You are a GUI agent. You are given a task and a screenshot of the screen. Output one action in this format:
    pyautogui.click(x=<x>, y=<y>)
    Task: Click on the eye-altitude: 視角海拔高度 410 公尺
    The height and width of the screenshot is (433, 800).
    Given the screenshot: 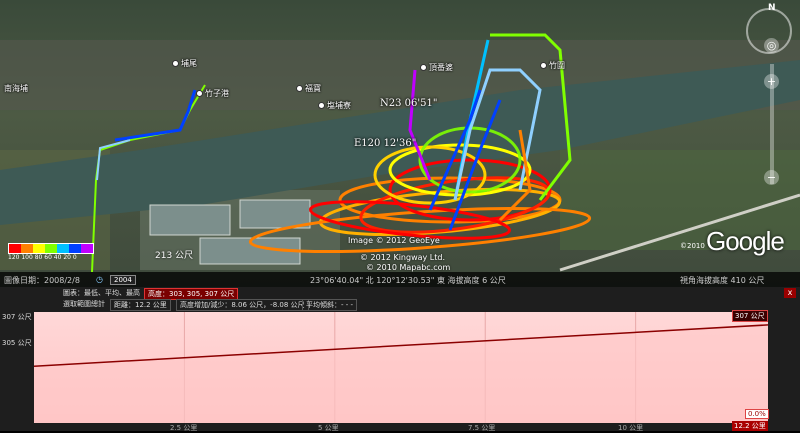 What is the action you would take?
    pyautogui.click(x=722, y=280)
    